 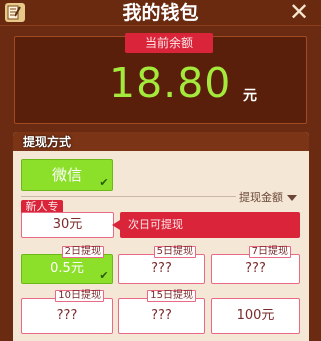 What do you see at coordinates (292, 198) in the screenshot?
I see `triangle-down-icon` at bounding box center [292, 198].